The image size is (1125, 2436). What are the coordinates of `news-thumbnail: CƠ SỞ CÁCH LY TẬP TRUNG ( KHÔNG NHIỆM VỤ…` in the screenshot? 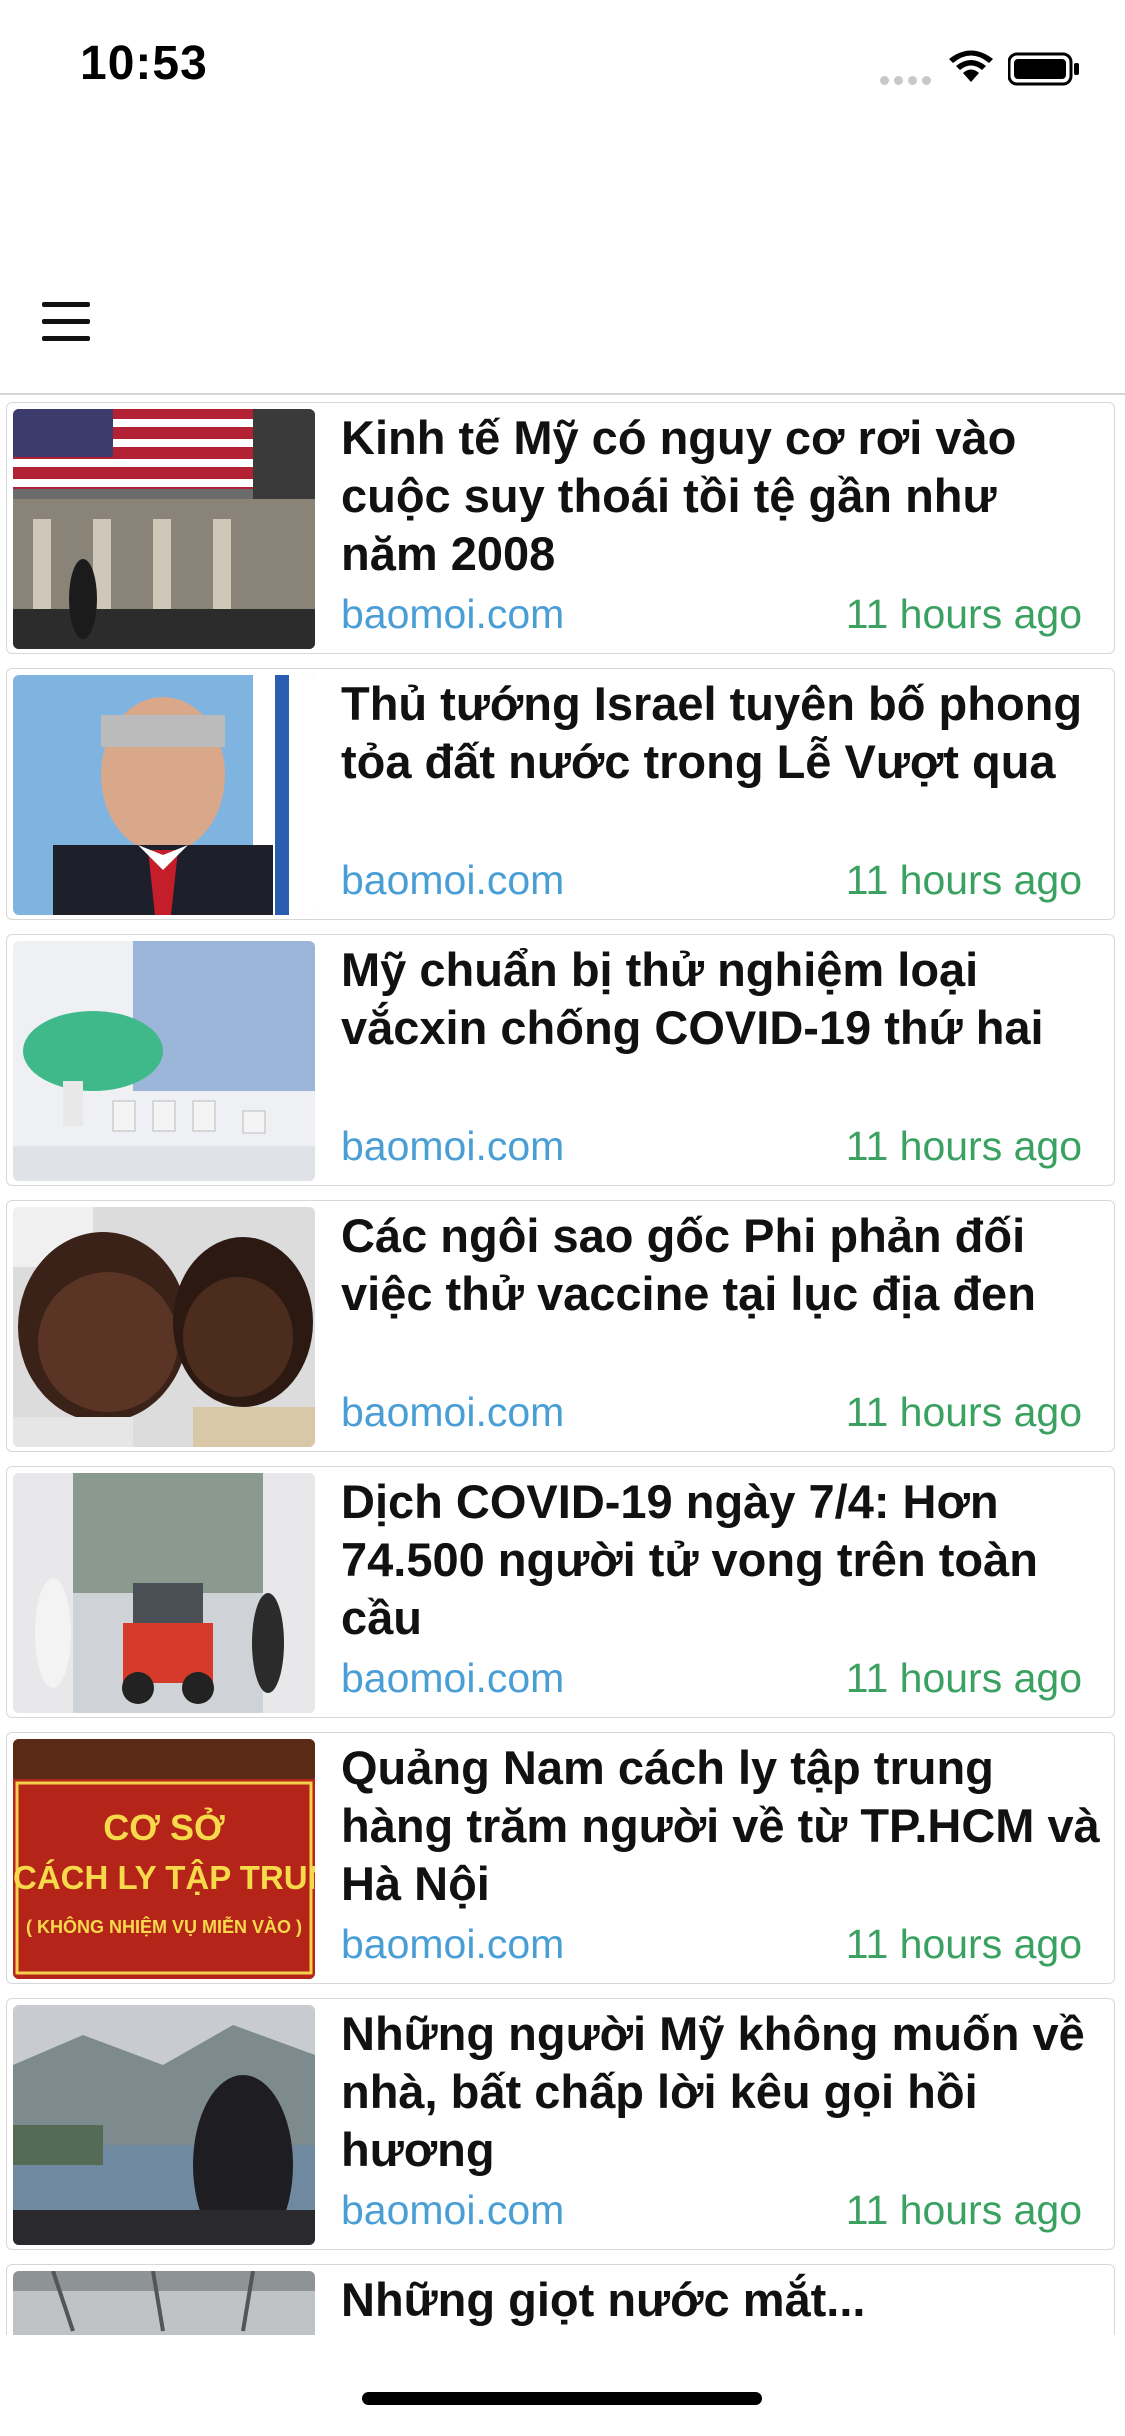 It's located at (164, 1859).